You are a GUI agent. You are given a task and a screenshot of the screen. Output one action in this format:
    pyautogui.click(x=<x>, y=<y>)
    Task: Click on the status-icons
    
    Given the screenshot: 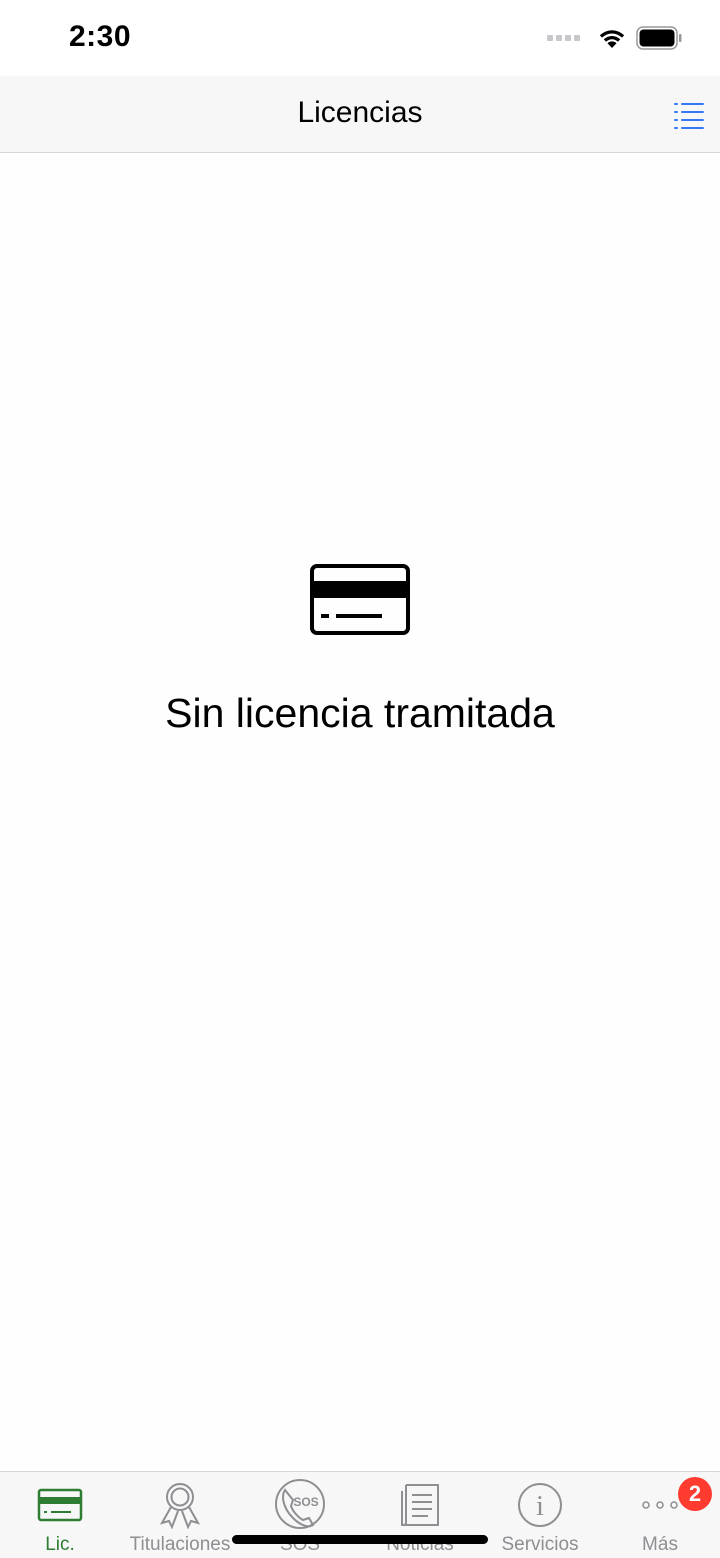 What is the action you would take?
    pyautogui.click(x=614, y=38)
    